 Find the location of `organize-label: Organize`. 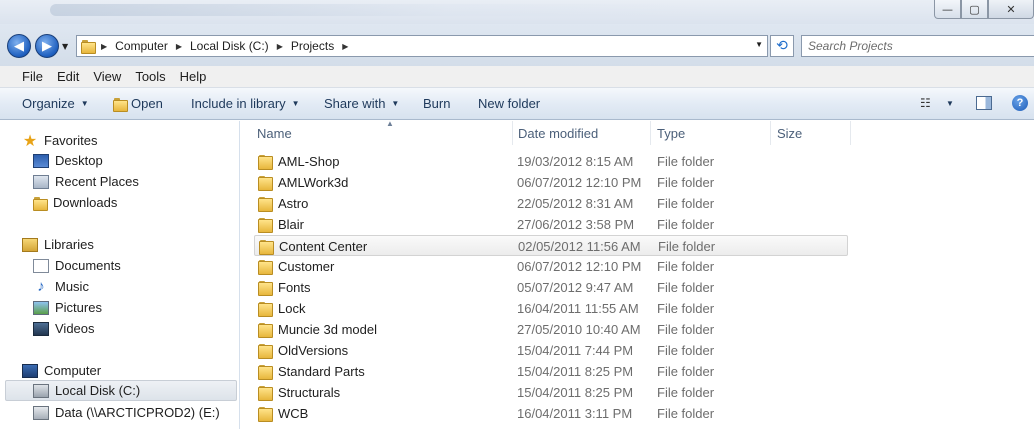

organize-label: Organize is located at coordinates (48, 103).